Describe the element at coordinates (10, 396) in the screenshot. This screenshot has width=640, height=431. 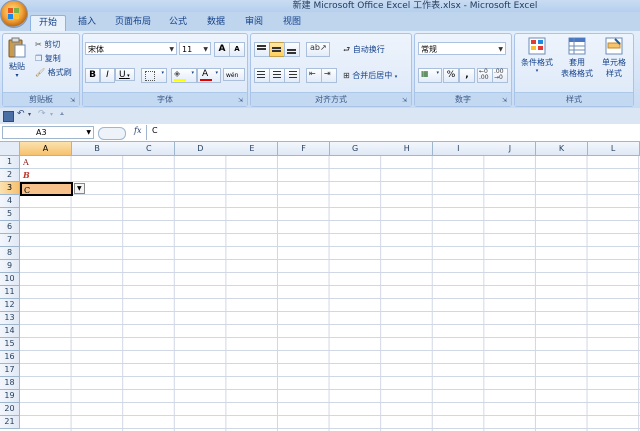
I see `row-header-19: 19` at that location.